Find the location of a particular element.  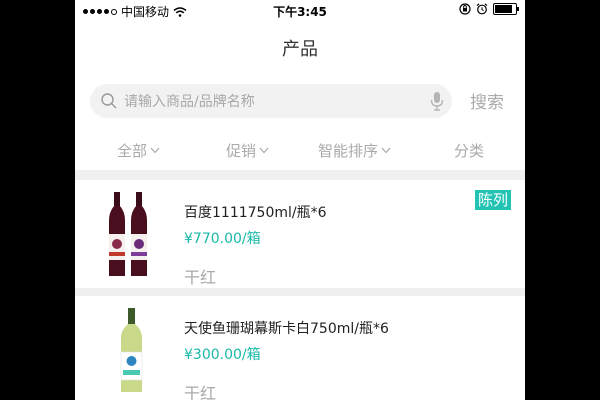

filter-smart-sort-label: 智能排序 is located at coordinates (348, 151).